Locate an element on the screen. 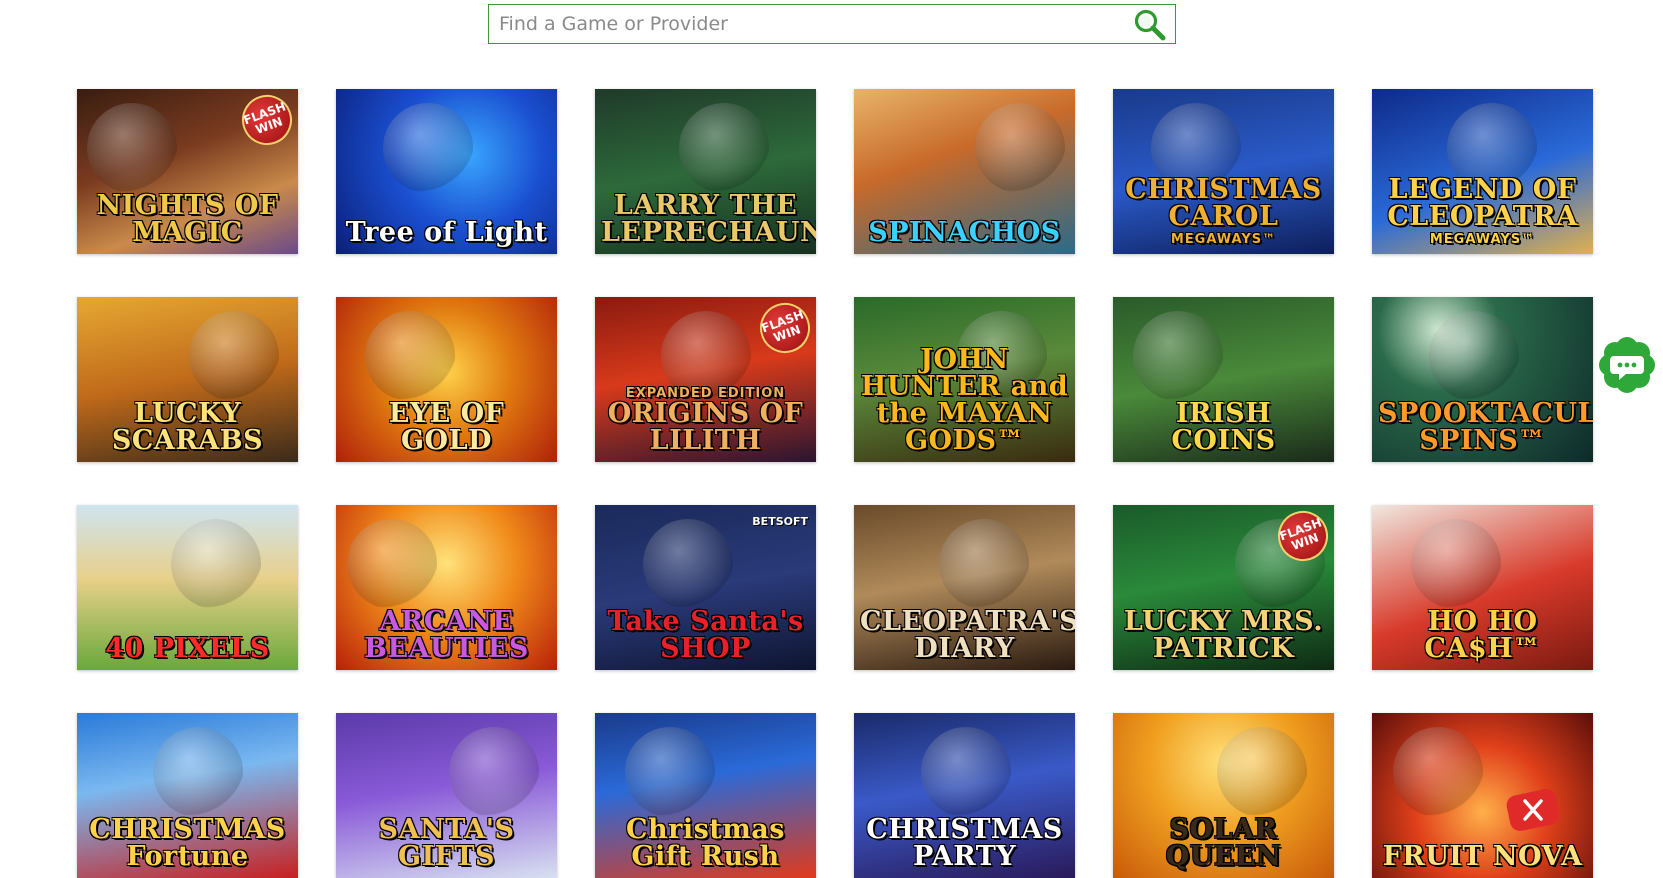  game-tile: Christmas Gift Rush is located at coordinates (705, 795).